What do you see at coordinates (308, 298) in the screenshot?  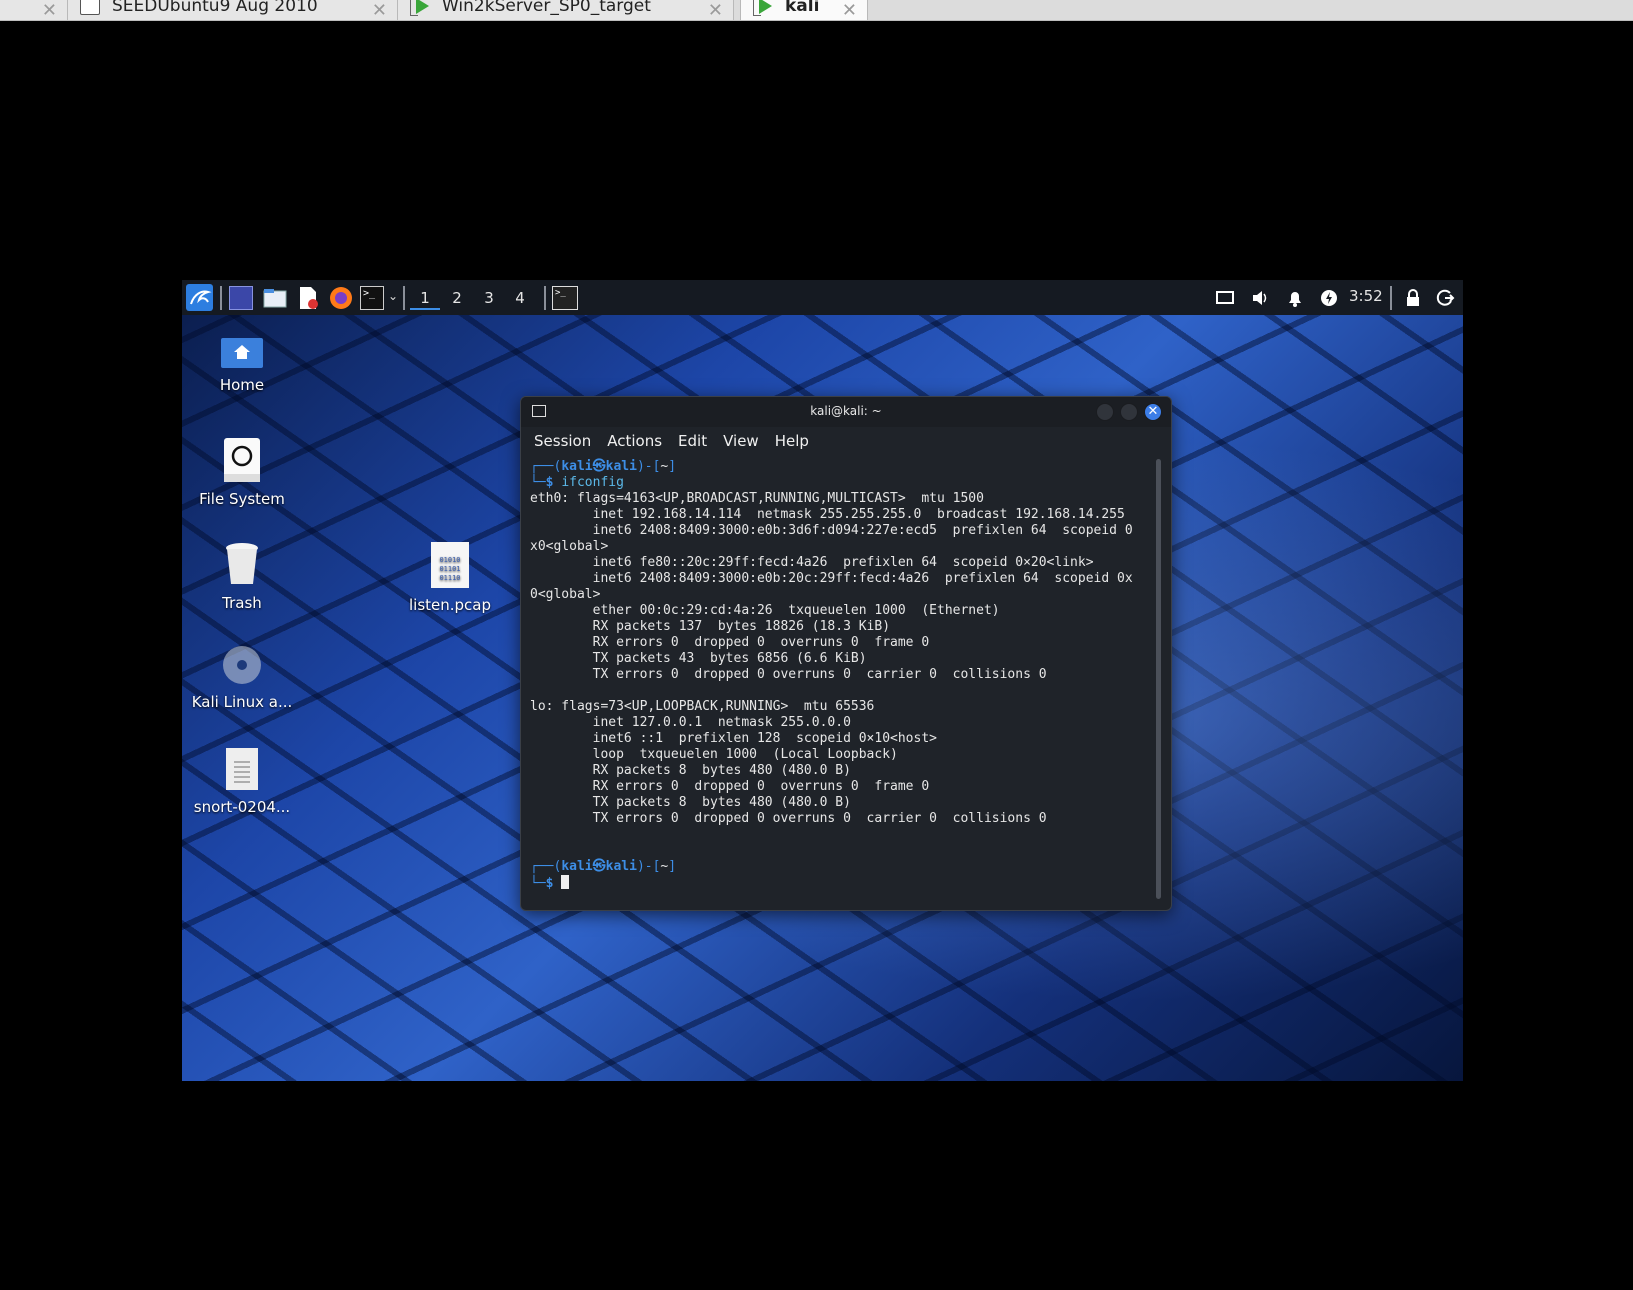 I see `text-editor-icon` at bounding box center [308, 298].